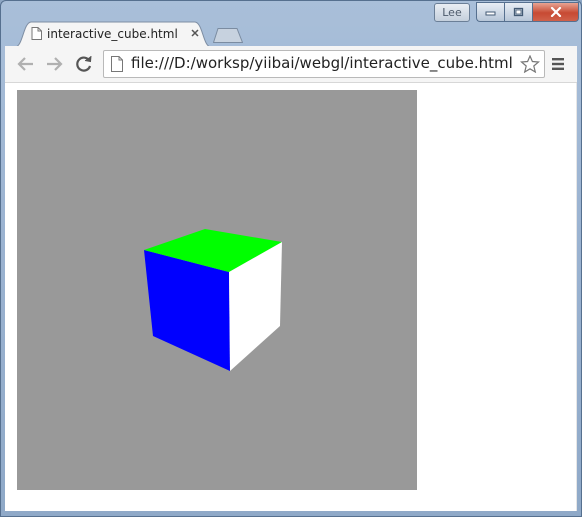 Image resolution: width=582 pixels, height=517 pixels. Describe the element at coordinates (558, 64) in the screenshot. I see `hamburger-menu-icon` at that location.